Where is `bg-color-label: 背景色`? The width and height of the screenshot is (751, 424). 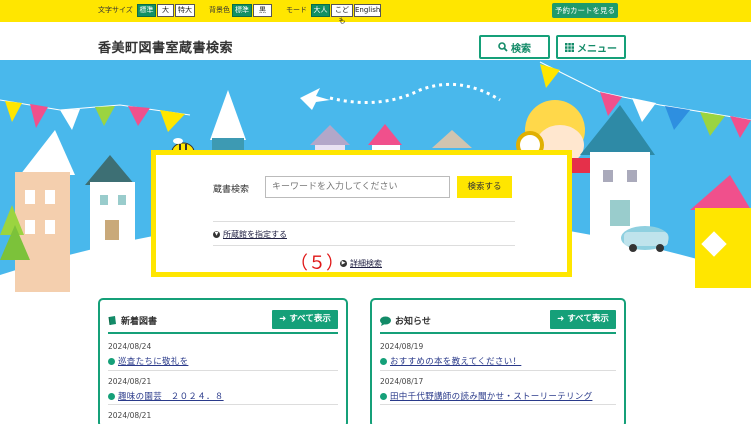
bg-color-label: 背景色 is located at coordinates (219, 10).